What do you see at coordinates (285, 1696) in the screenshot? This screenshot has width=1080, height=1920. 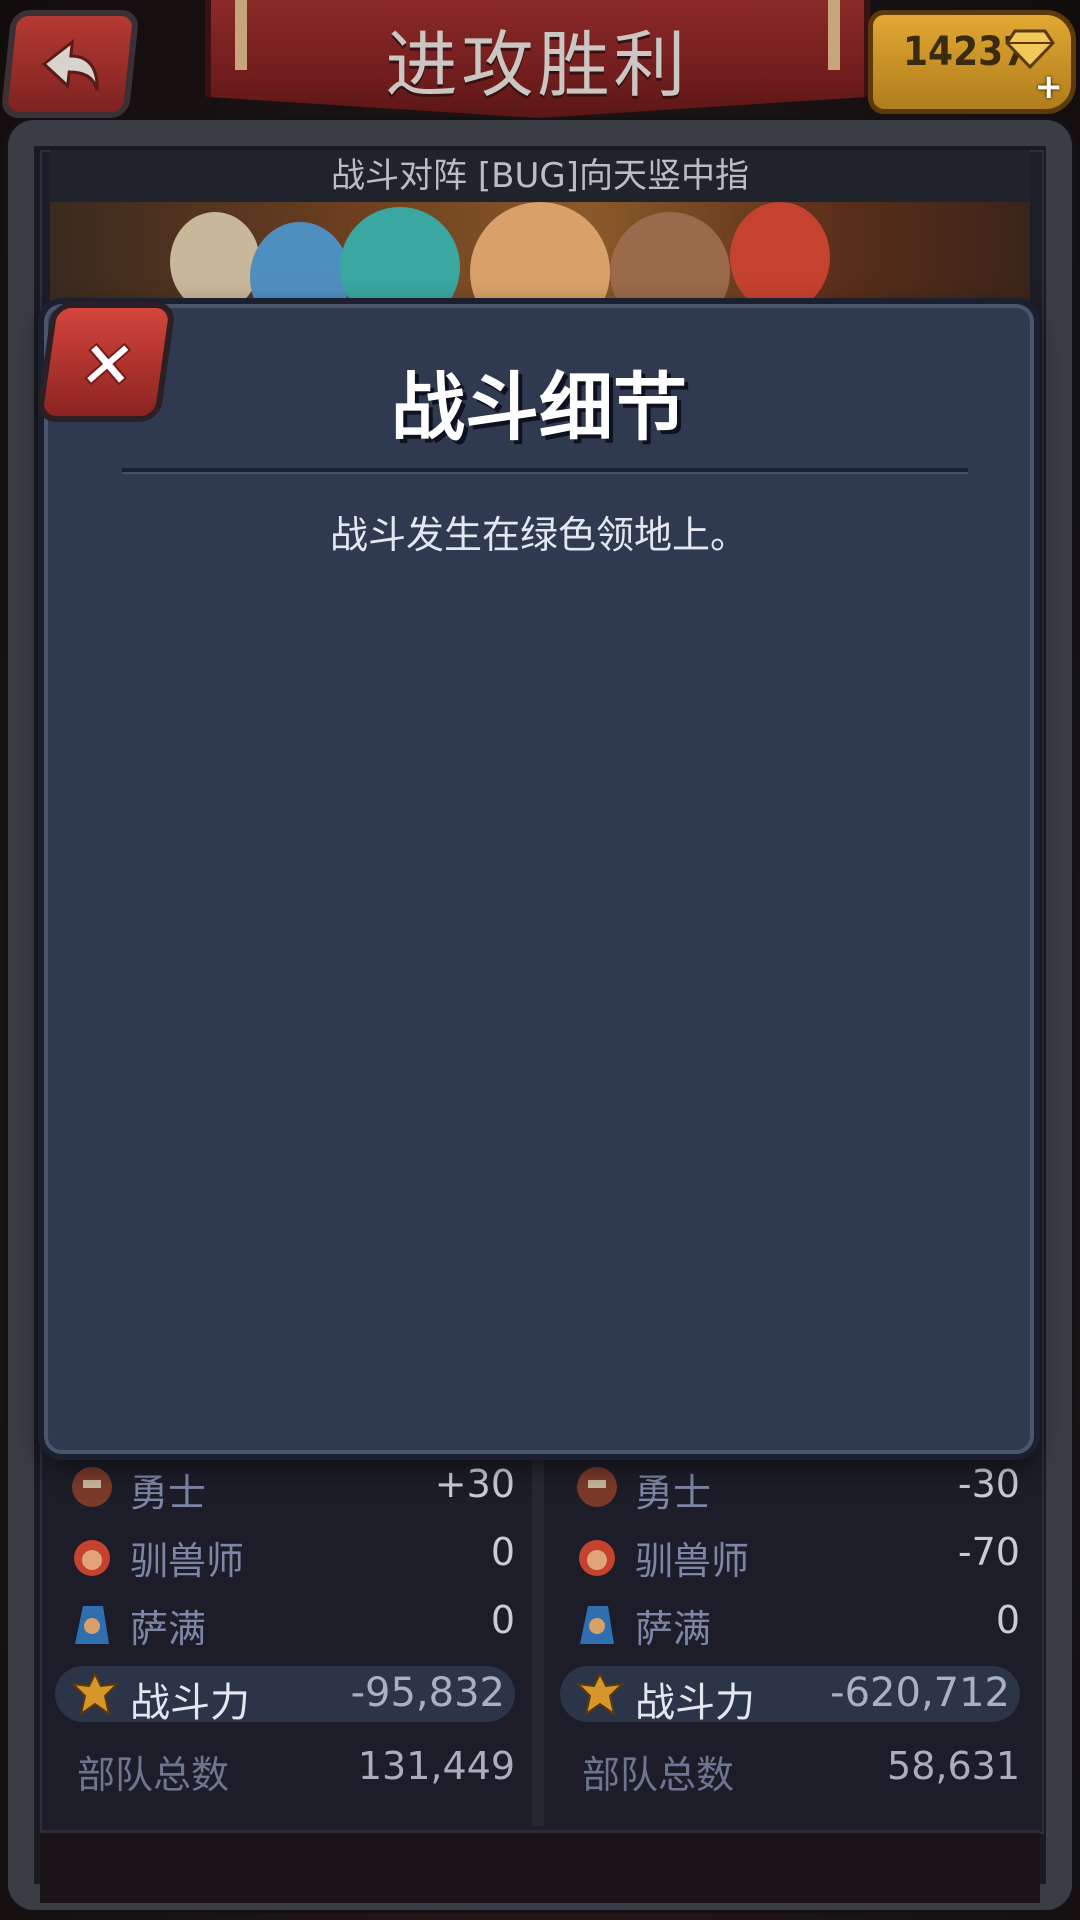 I see `combat-power-row: 战斗力 -95,832` at bounding box center [285, 1696].